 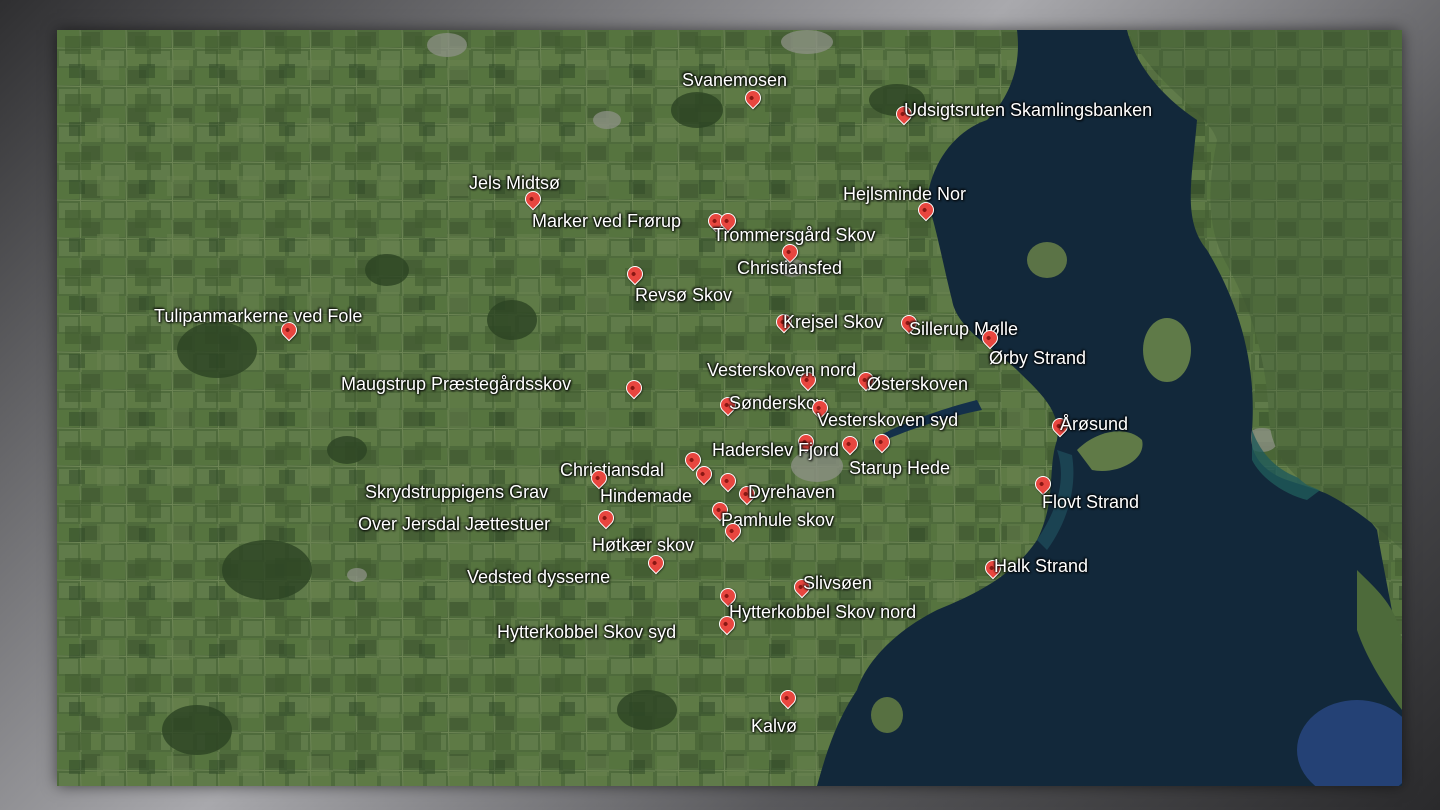 I want to click on place-label: Hytterkobbel Skov syd, so click(x=587, y=632).